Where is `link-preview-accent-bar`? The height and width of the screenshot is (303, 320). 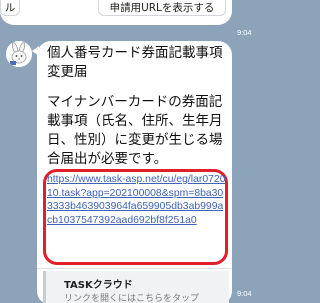 link-preview-accent-bar is located at coordinates (44, 287).